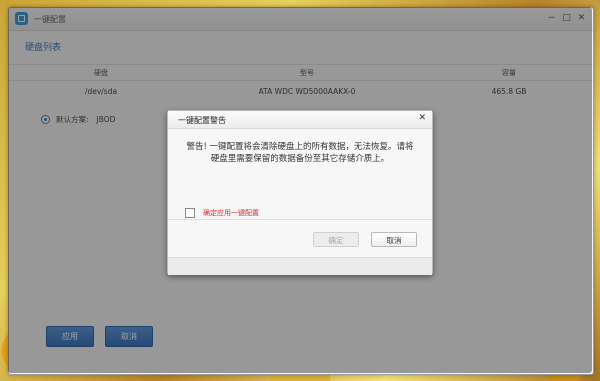 Image resolution: width=600 pixels, height=381 pixels. What do you see at coordinates (300, 266) in the screenshot?
I see `dialog-bottom-strip` at bounding box center [300, 266].